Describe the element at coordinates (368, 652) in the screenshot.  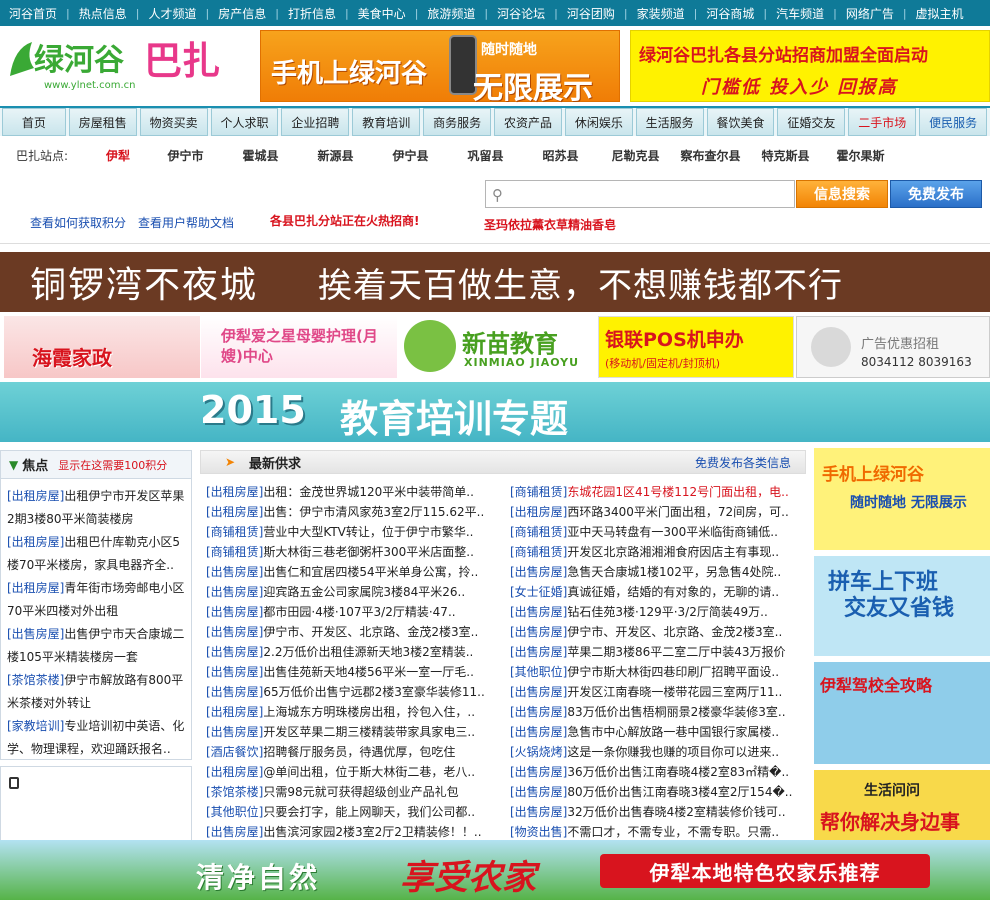
I see `supply-item-text: 2.2万低价出租佳源新天地3楼2室精装..` at that location.